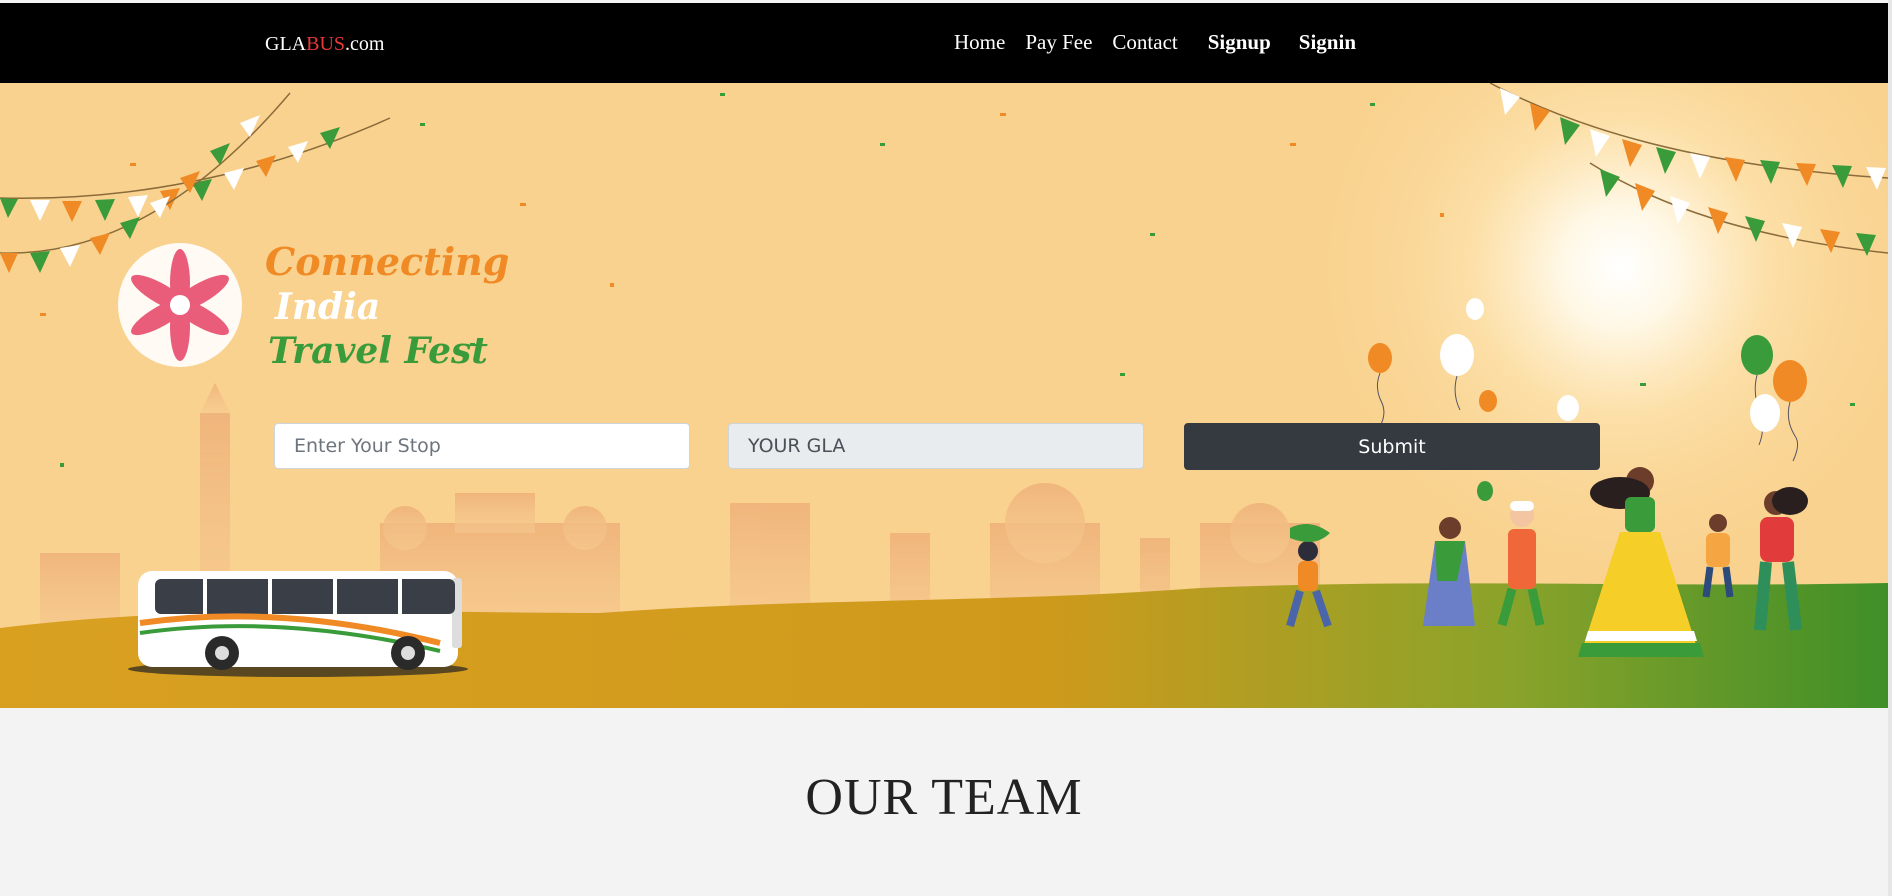  Describe the element at coordinates (1327, 42) in the screenshot. I see `nav-link-signin: Signin` at that location.